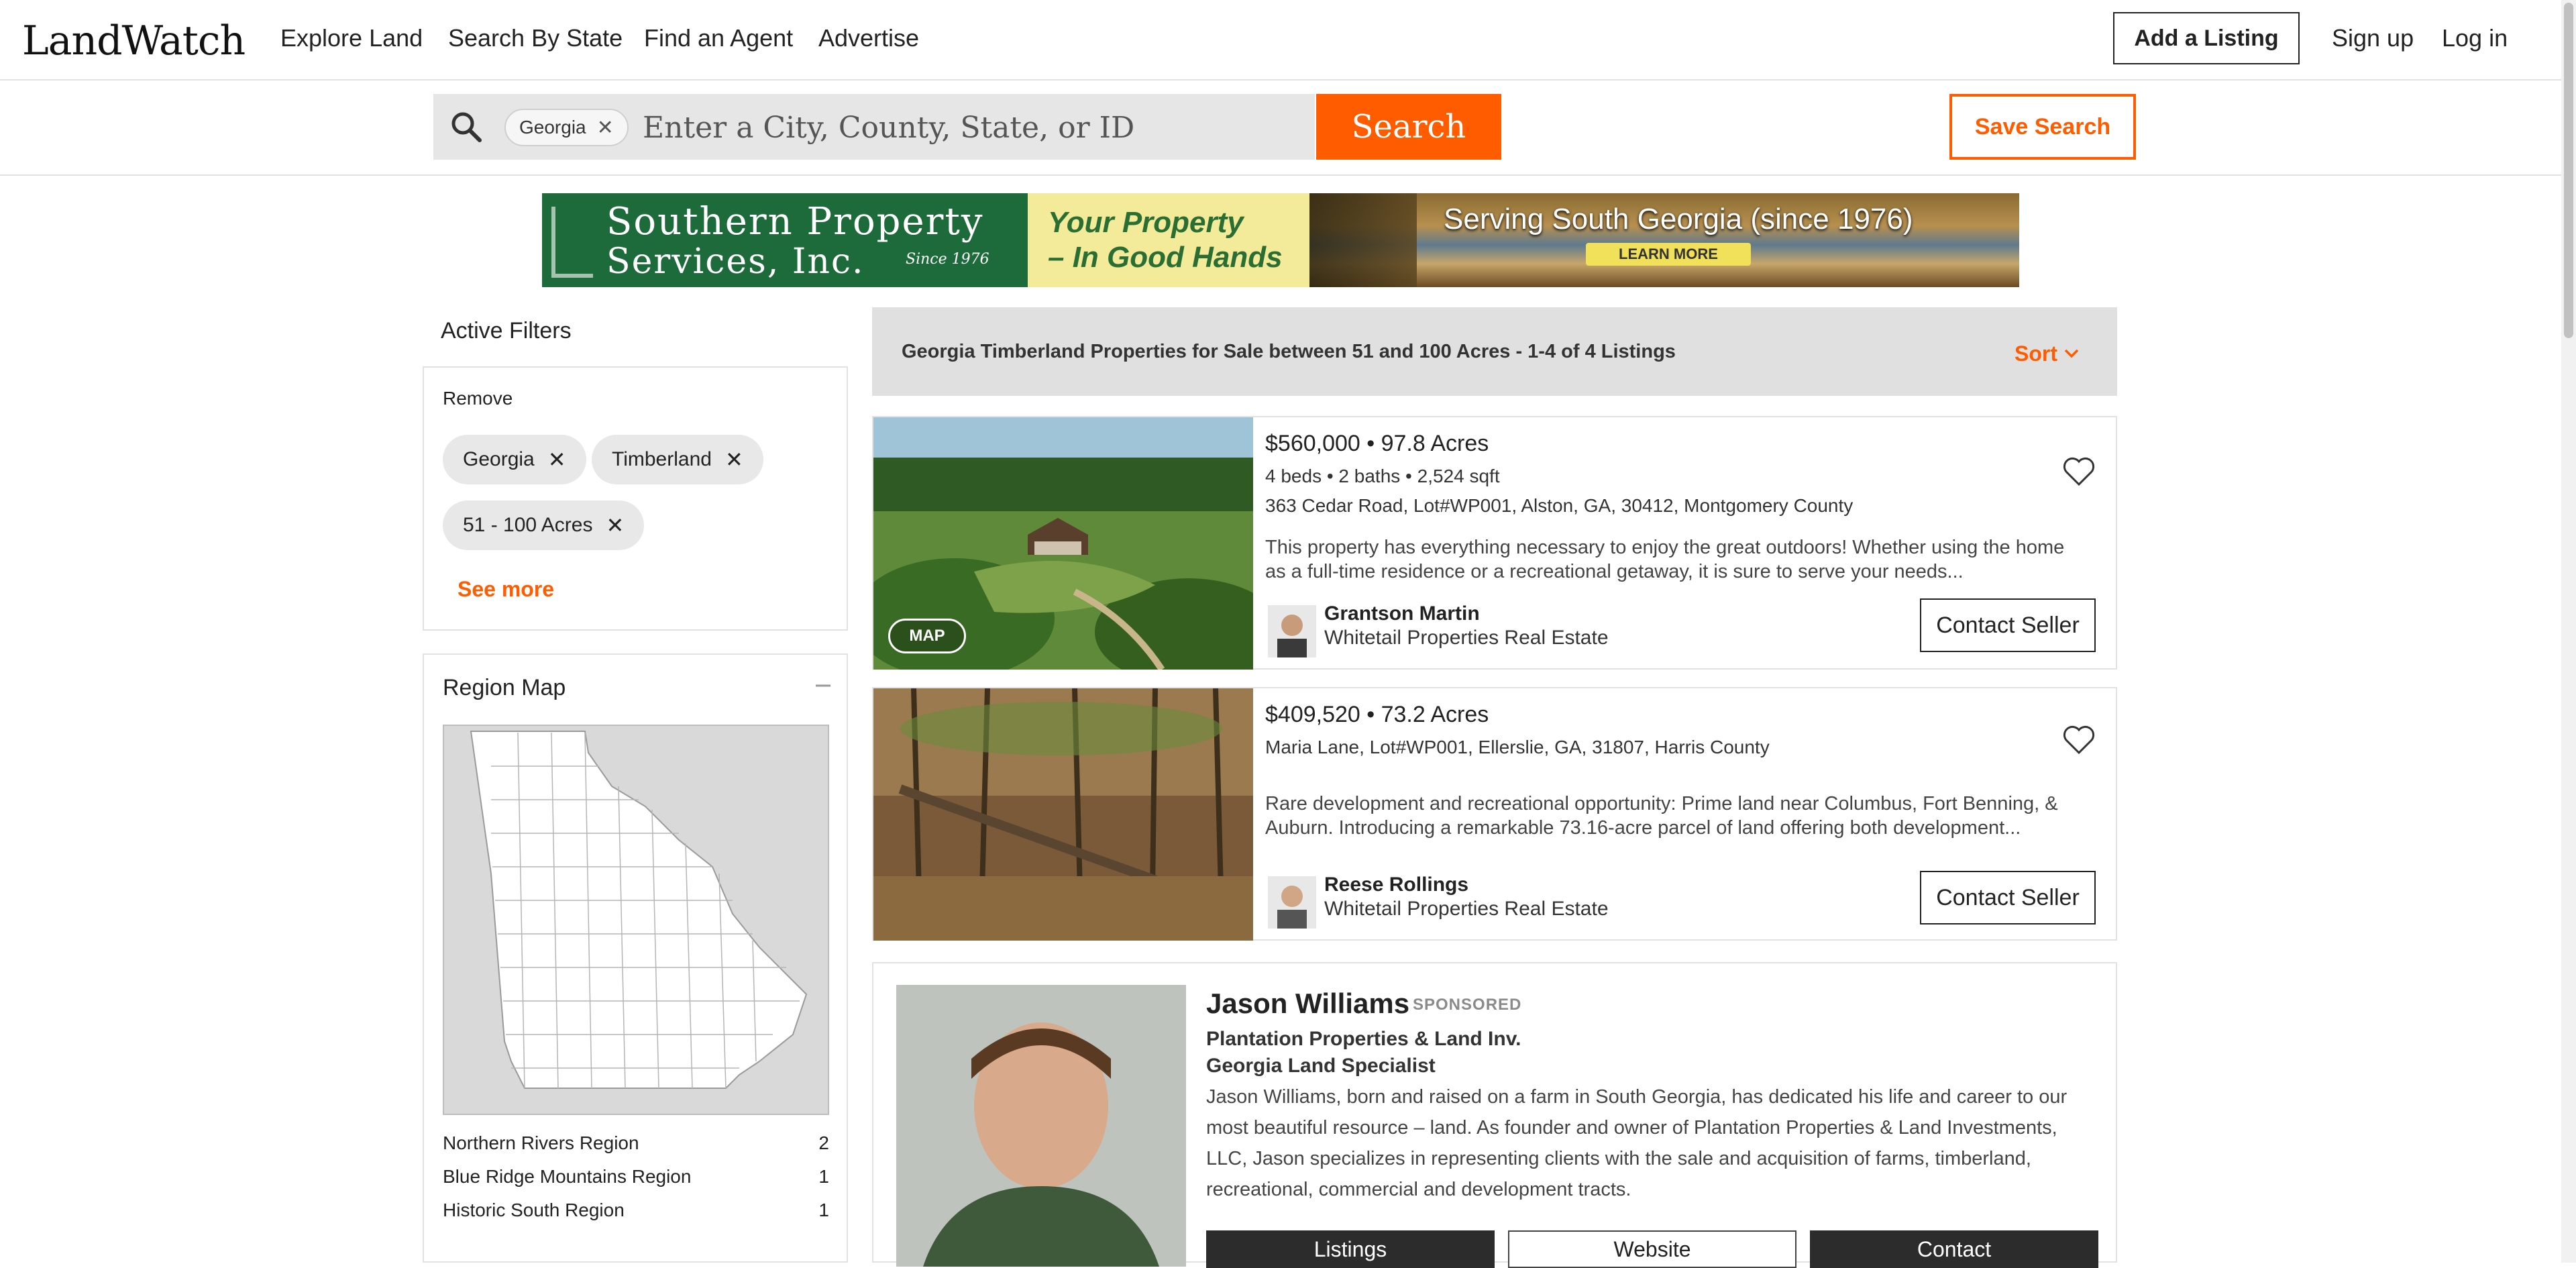  I want to click on nav-advertise: Advertise, so click(868, 38).